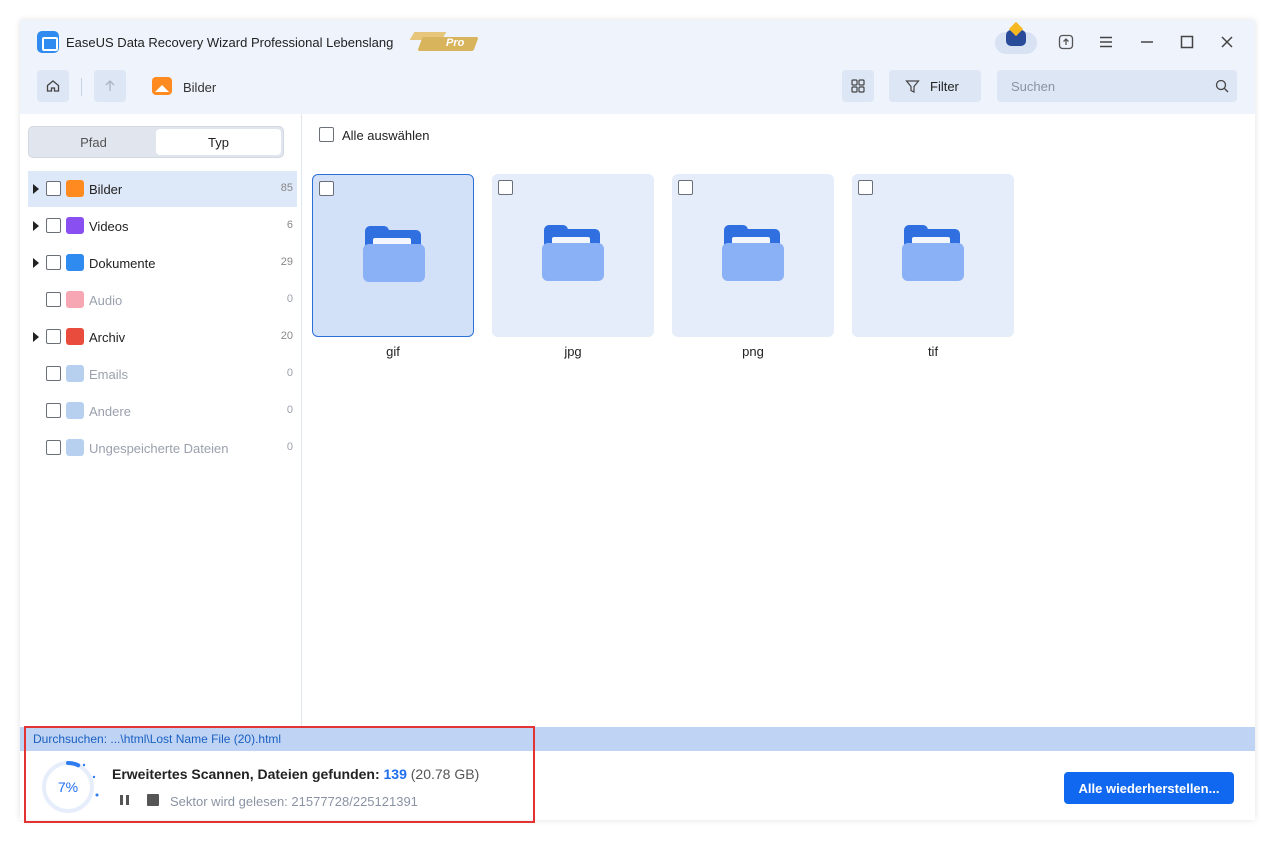 The image size is (1276, 842). I want to click on folder-tile-jpg, so click(573, 255).